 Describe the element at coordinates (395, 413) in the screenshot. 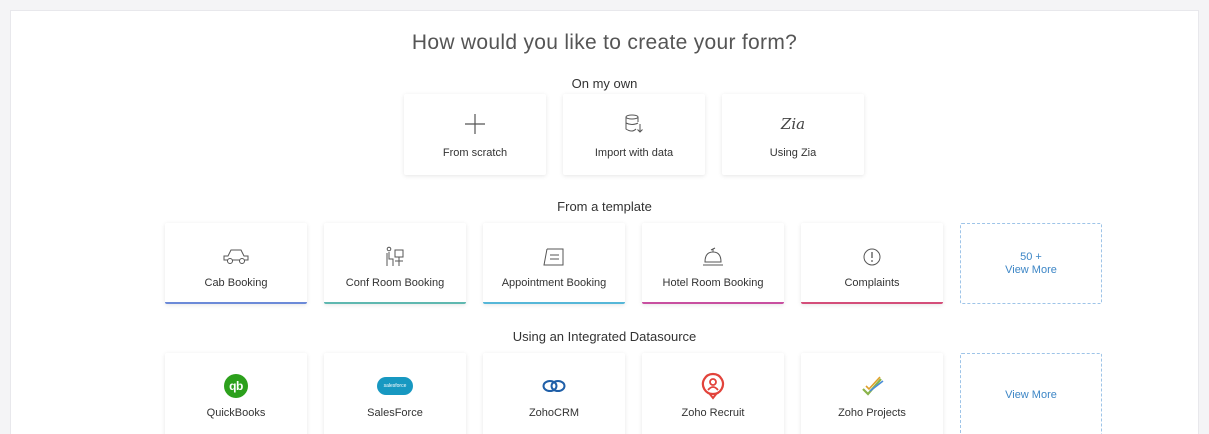

I see `salesforce-label: SalesForce` at that location.